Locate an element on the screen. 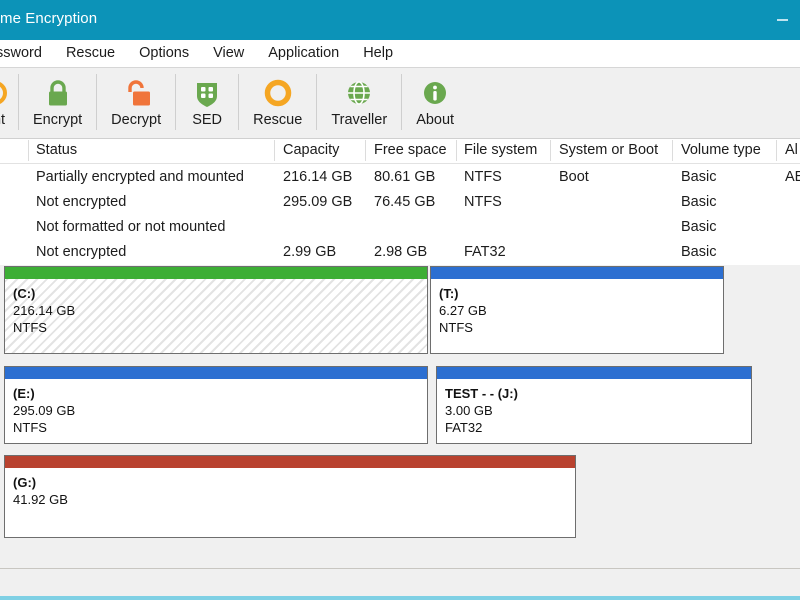 The height and width of the screenshot is (600, 800). cell-capacity: 216.14 GB is located at coordinates (318, 177).